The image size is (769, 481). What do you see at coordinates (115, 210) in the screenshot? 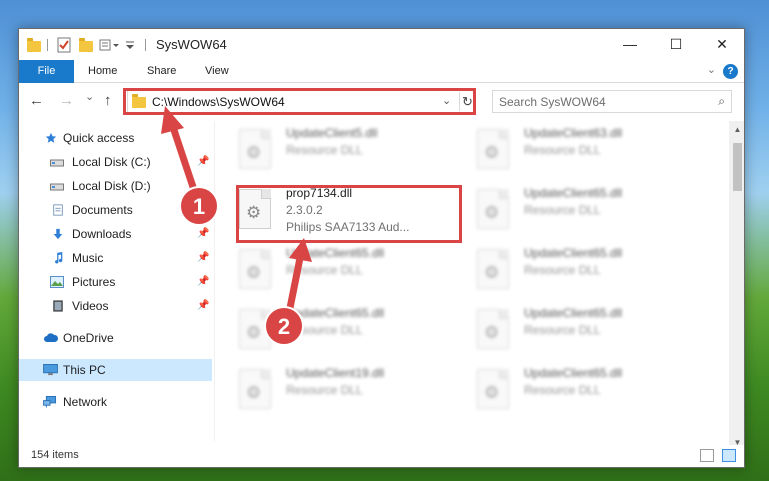
I see `nav-item-documents: Documents 📌` at bounding box center [115, 210].